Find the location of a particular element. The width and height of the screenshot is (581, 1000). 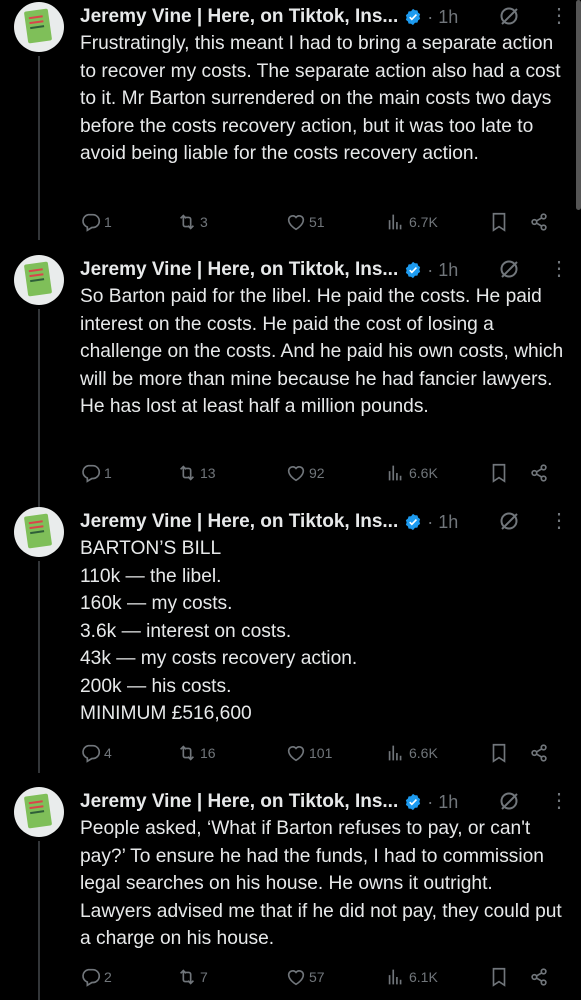

repost-count: 16 is located at coordinates (208, 753).